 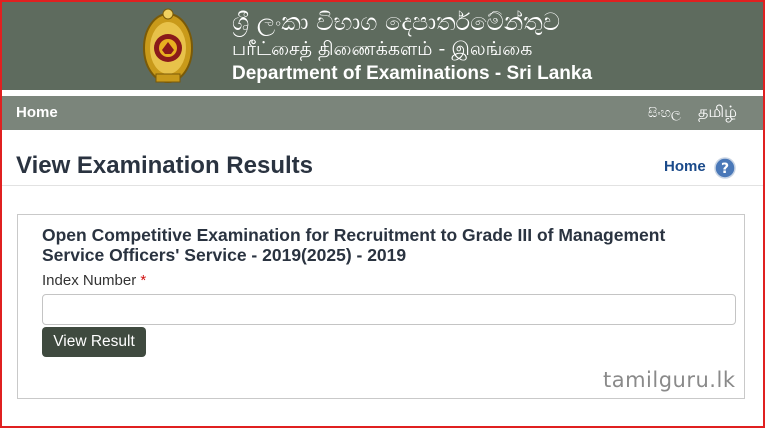 I want to click on index-number-input, so click(x=389, y=309).